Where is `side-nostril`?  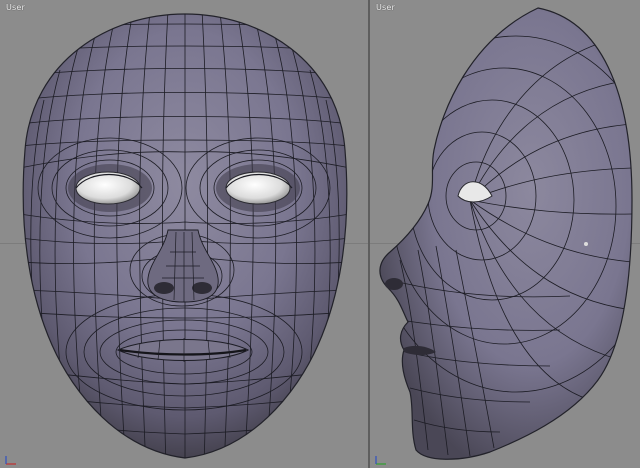 side-nostril is located at coordinates (394, 284).